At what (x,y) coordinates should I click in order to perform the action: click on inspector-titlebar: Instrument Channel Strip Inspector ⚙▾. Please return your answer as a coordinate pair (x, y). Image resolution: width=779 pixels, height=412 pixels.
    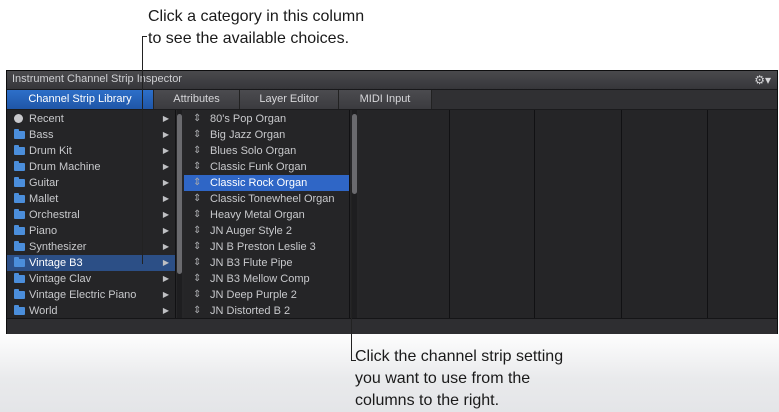
    Looking at the image, I should click on (392, 80).